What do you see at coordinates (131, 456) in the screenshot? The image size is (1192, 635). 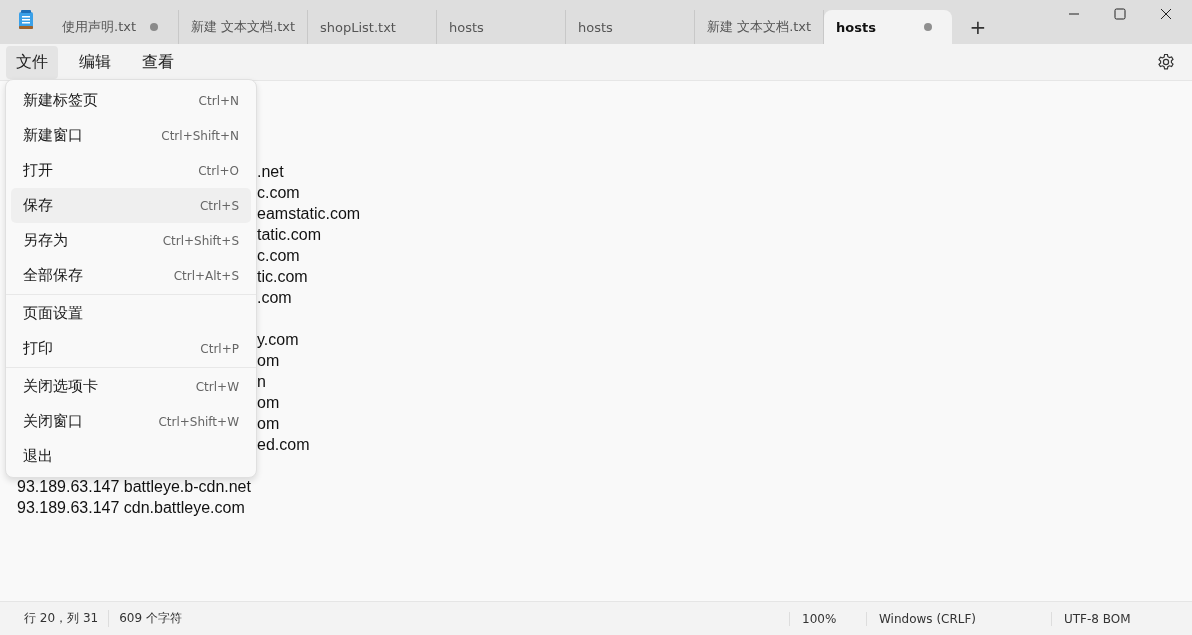 I see `menu-item: 退出` at bounding box center [131, 456].